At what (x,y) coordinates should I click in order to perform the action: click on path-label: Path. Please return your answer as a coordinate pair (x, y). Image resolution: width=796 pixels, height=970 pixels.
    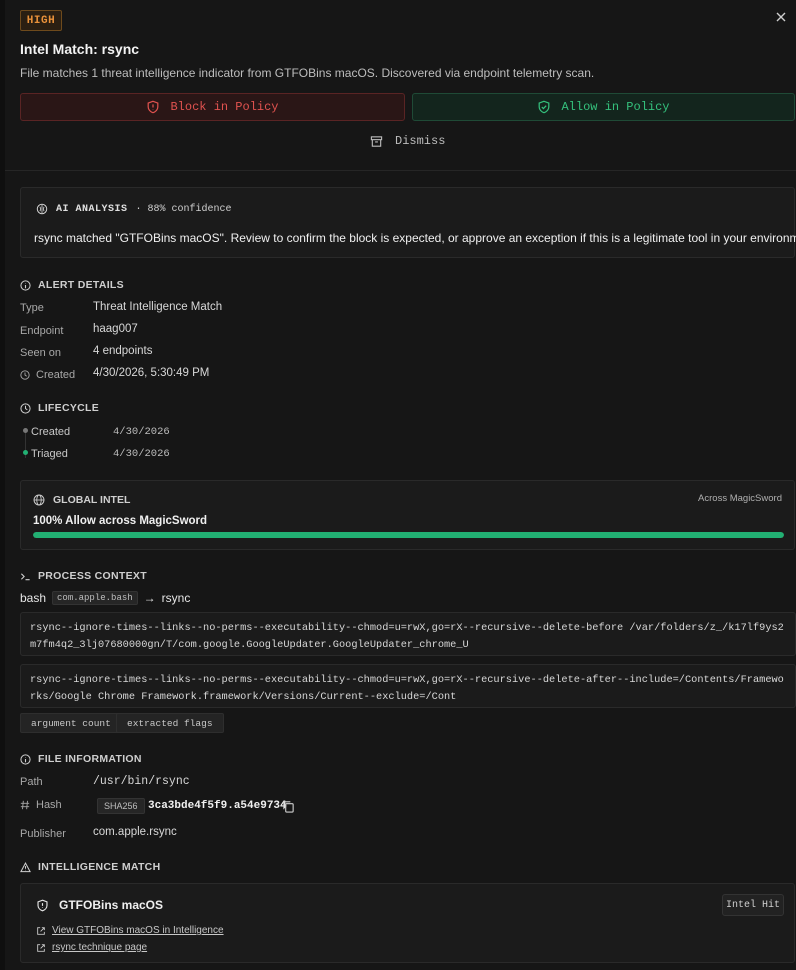
    Looking at the image, I should click on (31, 782).